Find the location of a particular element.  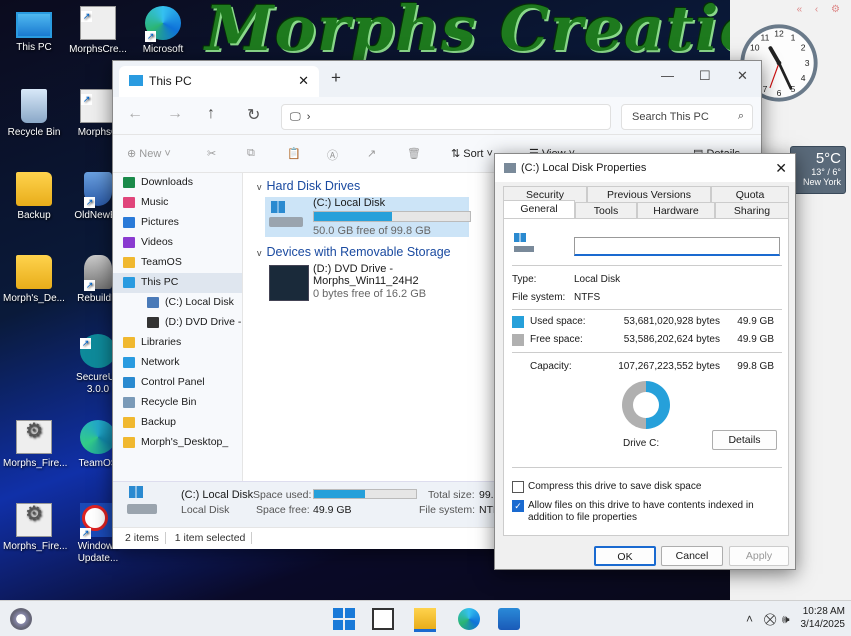

delete-icon: 🗑 is located at coordinates (414, 153).